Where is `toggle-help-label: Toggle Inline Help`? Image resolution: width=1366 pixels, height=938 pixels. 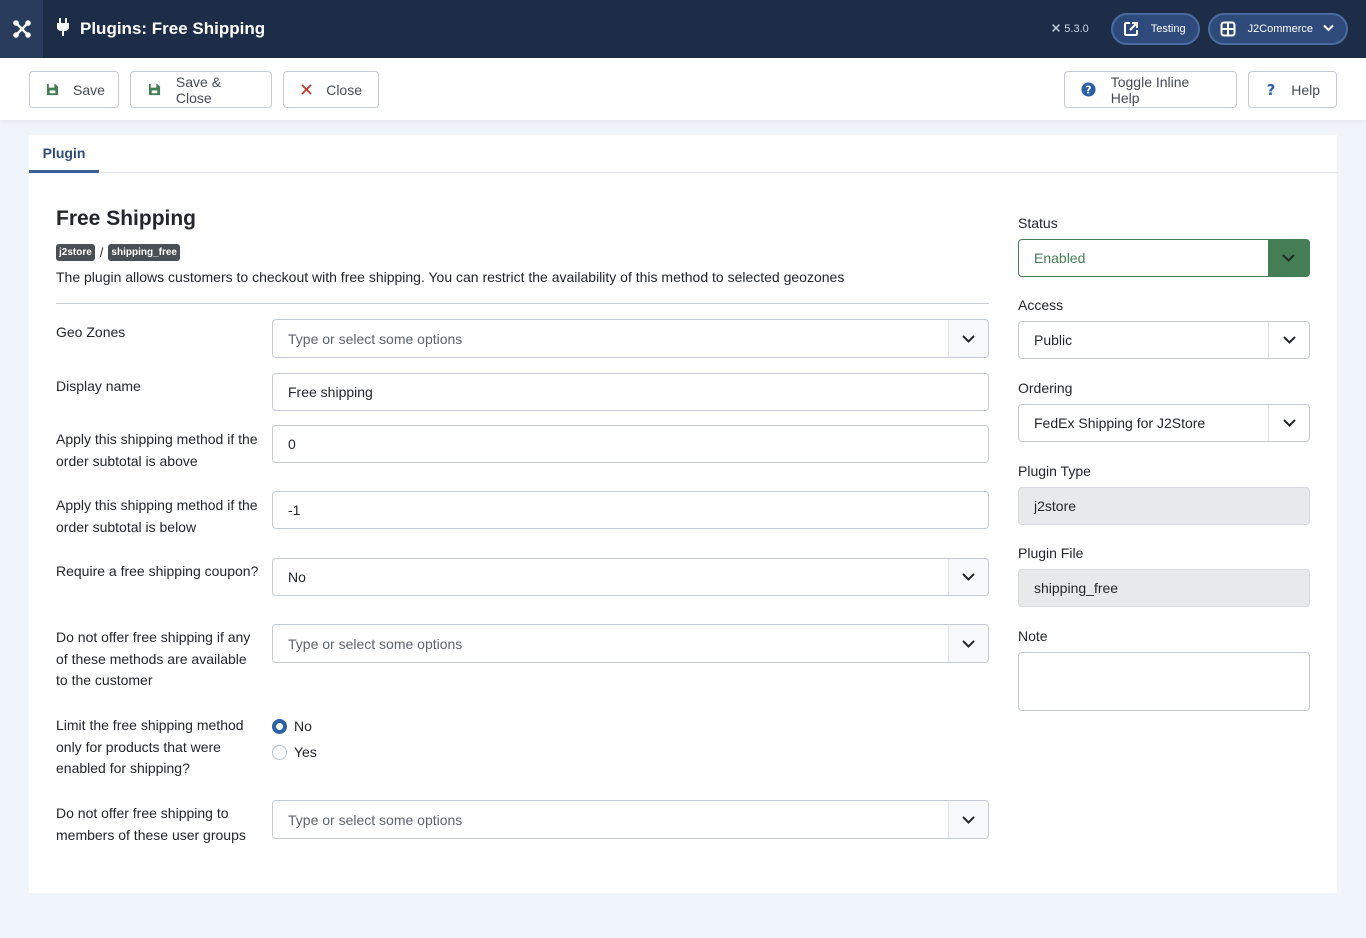
toggle-help-label: Toggle Inline Help is located at coordinates (1150, 89).